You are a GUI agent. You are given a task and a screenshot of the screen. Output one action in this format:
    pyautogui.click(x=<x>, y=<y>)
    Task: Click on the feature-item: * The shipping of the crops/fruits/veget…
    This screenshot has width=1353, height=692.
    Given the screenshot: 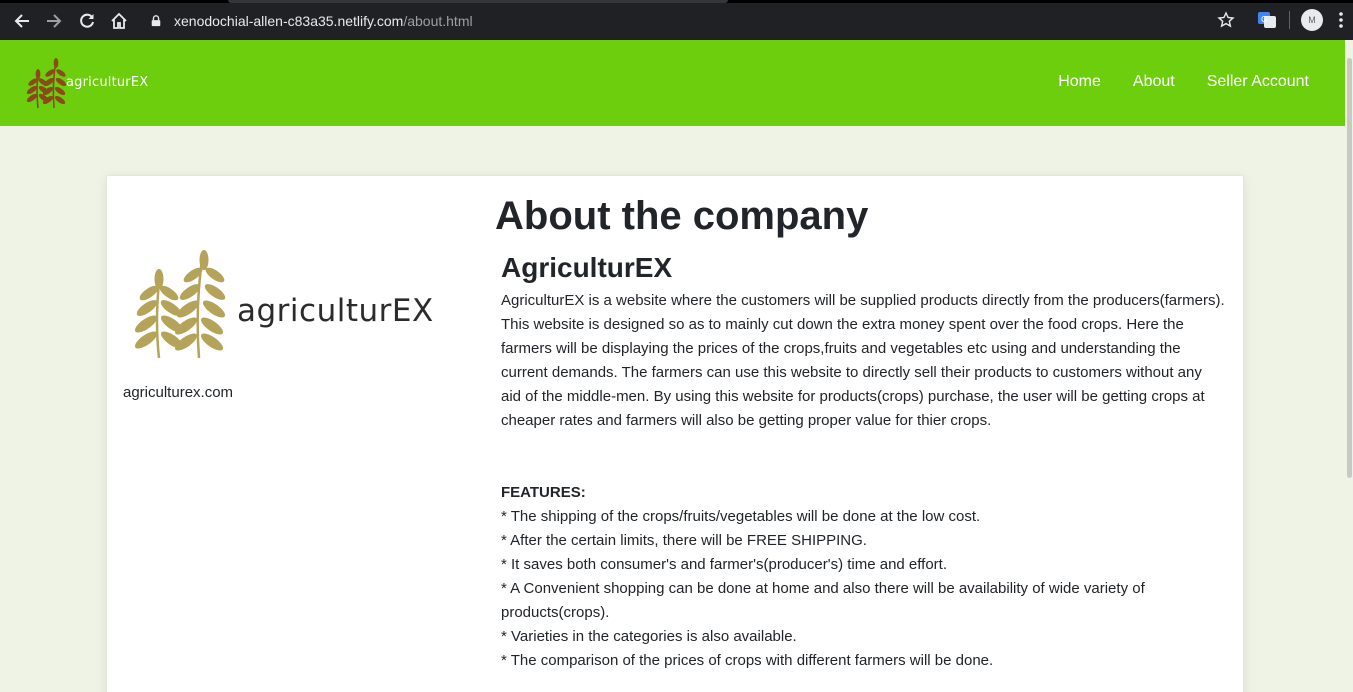 What is the action you would take?
    pyautogui.click(x=741, y=516)
    